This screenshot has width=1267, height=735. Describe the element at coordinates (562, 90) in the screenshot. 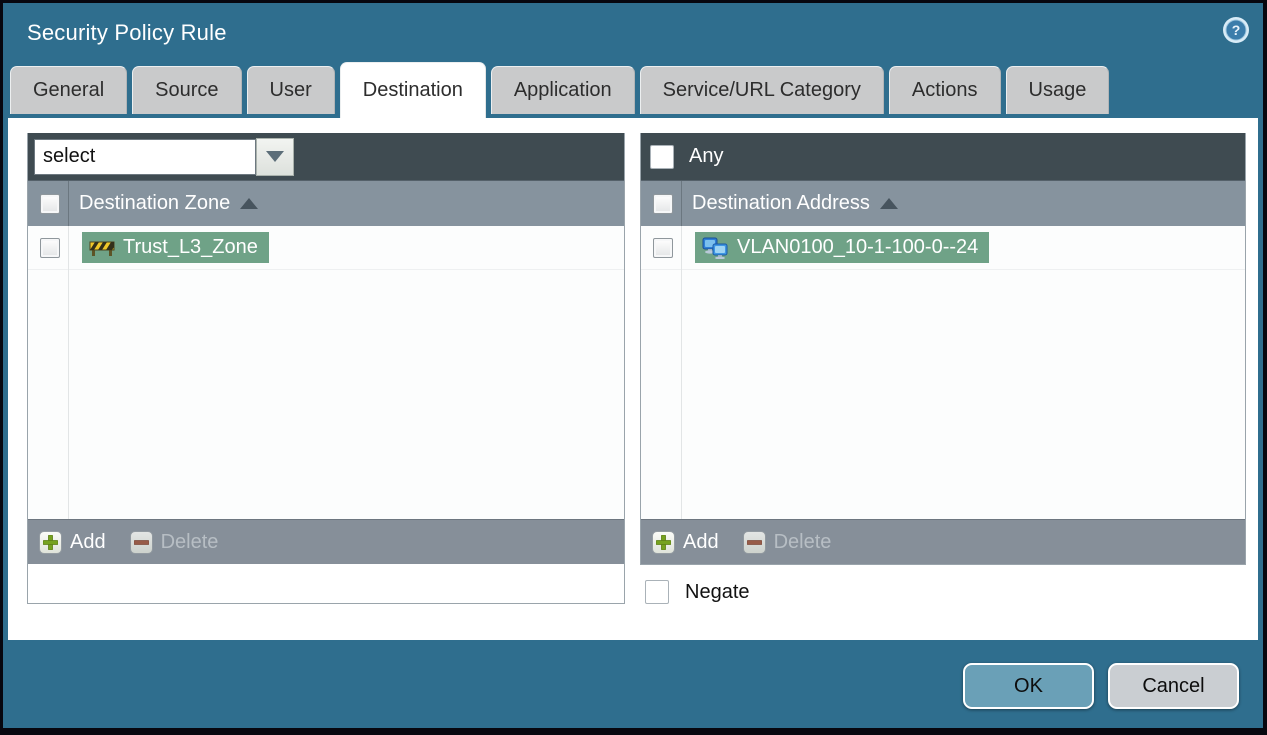

I see `tab-application: Application` at that location.